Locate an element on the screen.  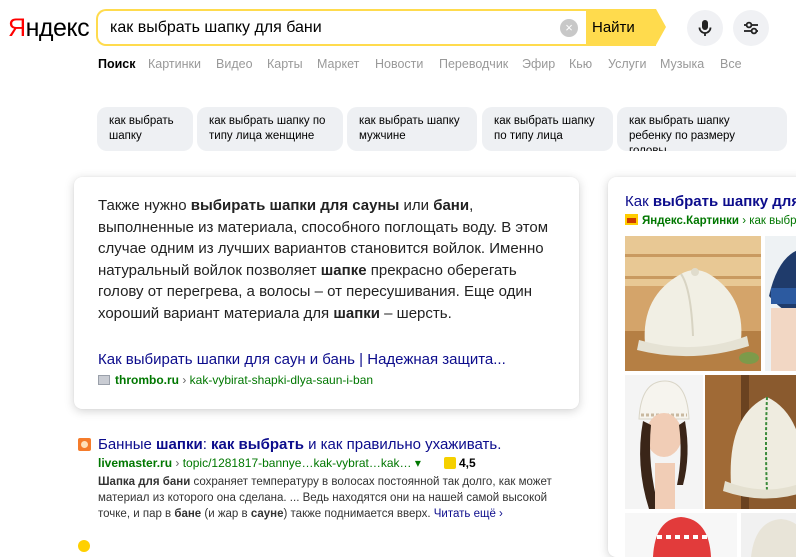
images-title-plain: Как is located at coordinates (639, 201).